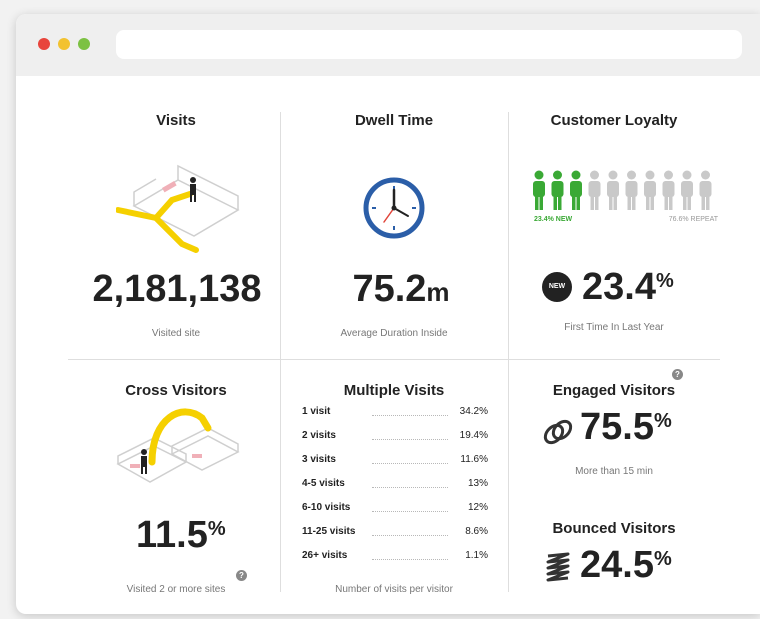 The height and width of the screenshot is (619, 760). Describe the element at coordinates (176, 120) in the screenshot. I see `visits-title: Visits` at that location.